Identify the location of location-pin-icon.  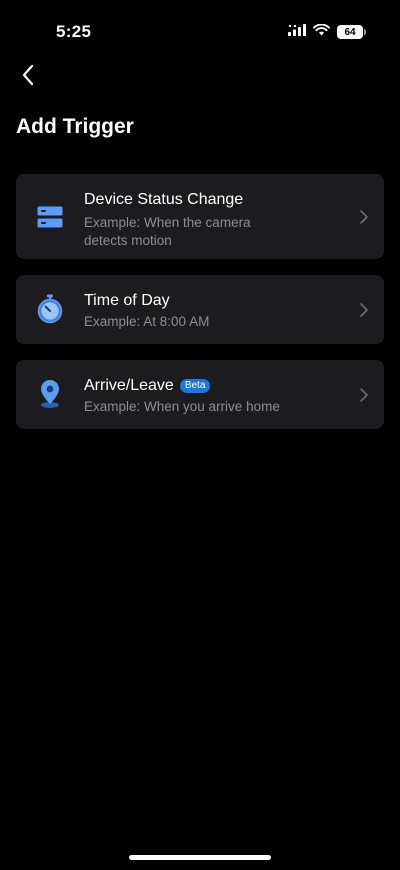
(50, 394).